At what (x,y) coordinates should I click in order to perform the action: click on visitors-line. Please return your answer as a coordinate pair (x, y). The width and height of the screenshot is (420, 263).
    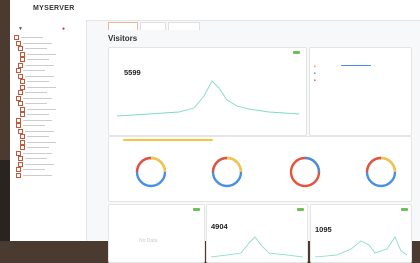
    Looking at the image, I should click on (208, 98).